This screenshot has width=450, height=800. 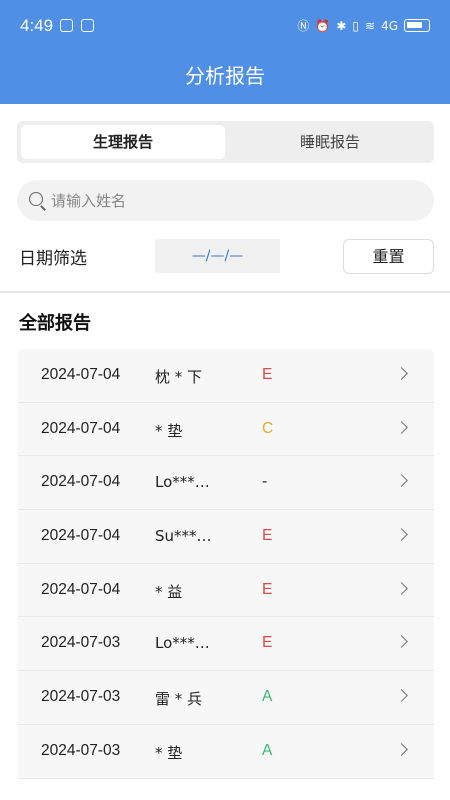 What do you see at coordinates (417, 25) in the screenshot?
I see `battery-icon` at bounding box center [417, 25].